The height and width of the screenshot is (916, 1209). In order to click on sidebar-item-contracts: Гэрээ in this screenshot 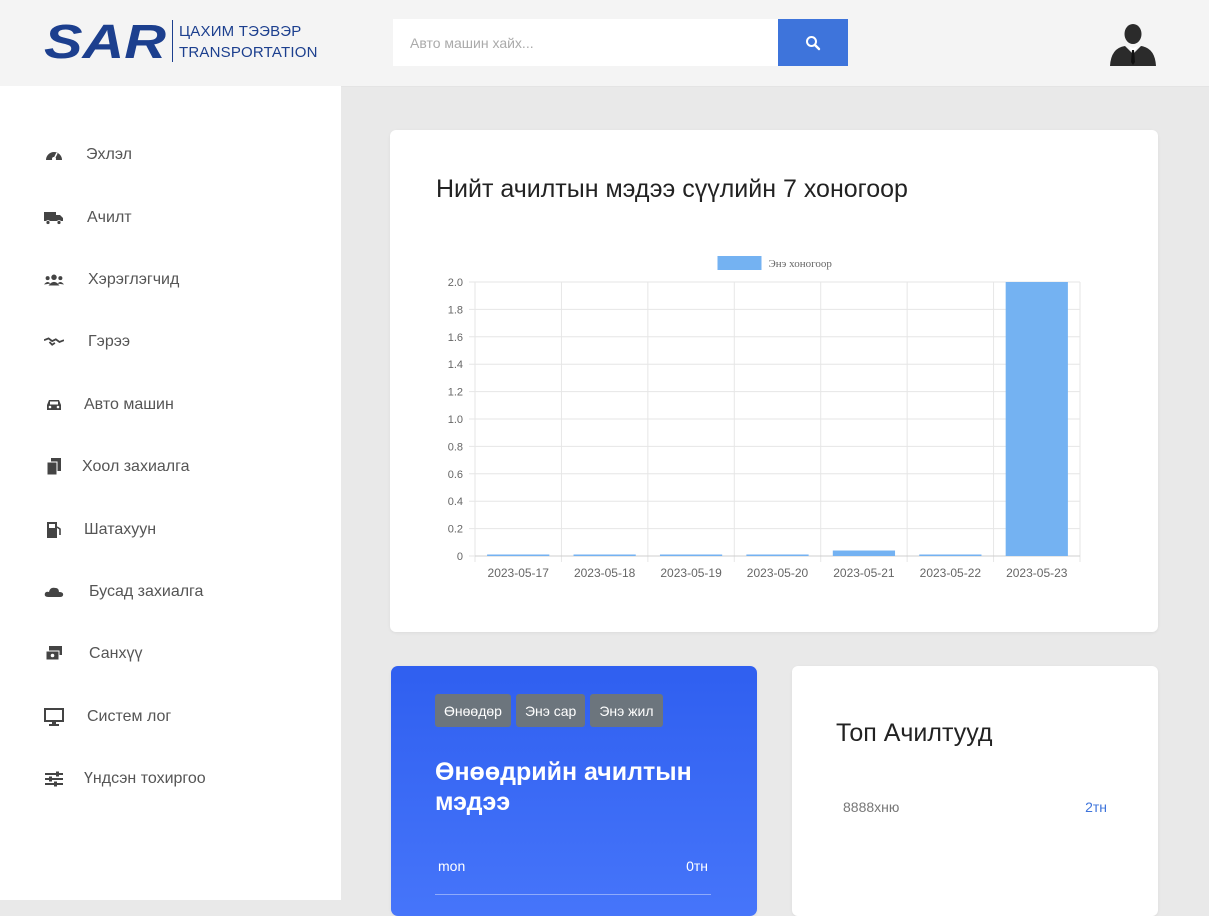, I will do `click(170, 342)`.